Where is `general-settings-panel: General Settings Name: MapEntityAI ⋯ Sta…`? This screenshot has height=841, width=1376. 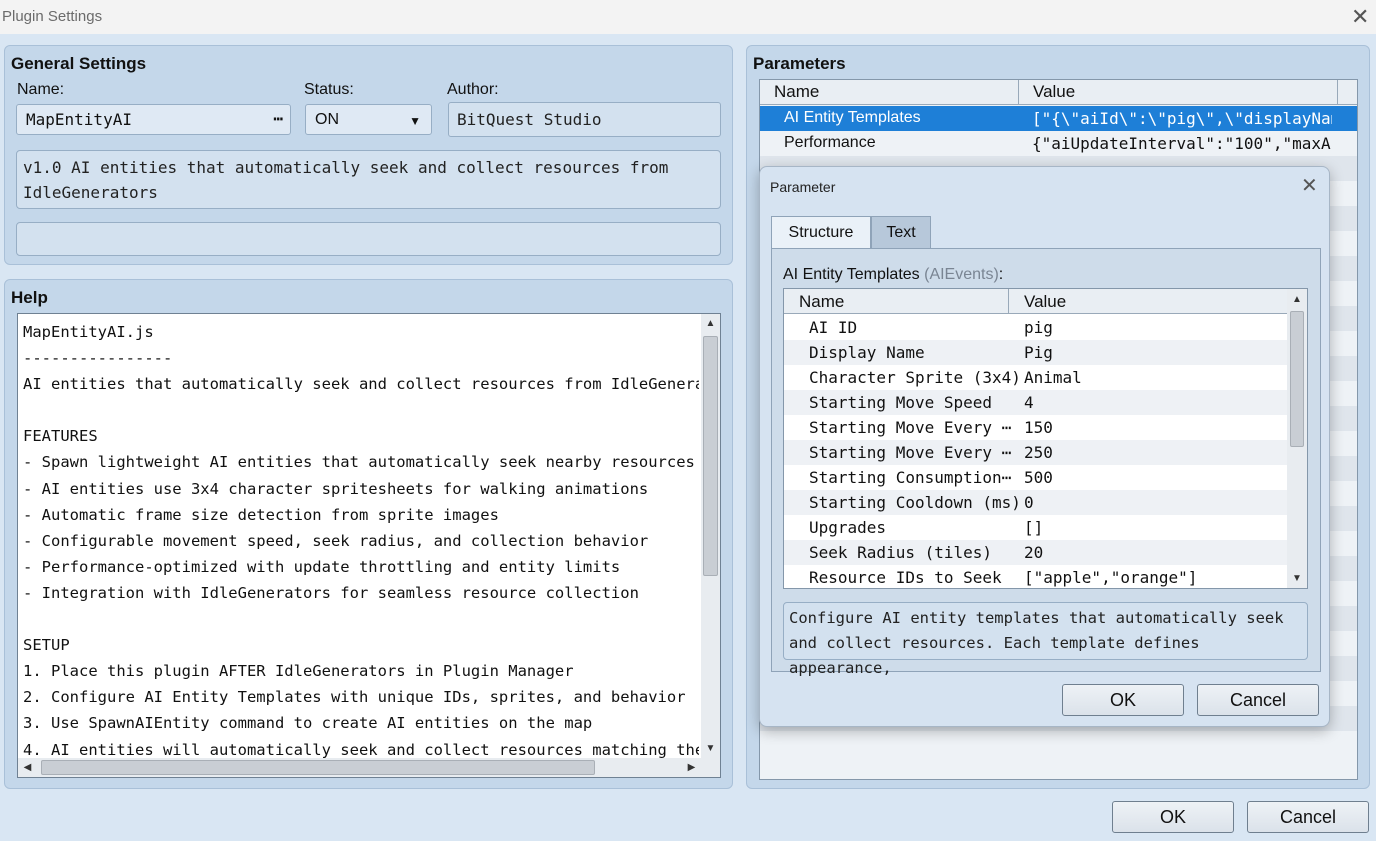 general-settings-panel: General Settings Name: MapEntityAI ⋯ Sta… is located at coordinates (368, 155).